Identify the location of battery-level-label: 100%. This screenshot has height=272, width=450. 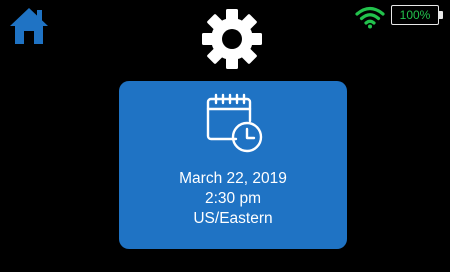
(415, 15).